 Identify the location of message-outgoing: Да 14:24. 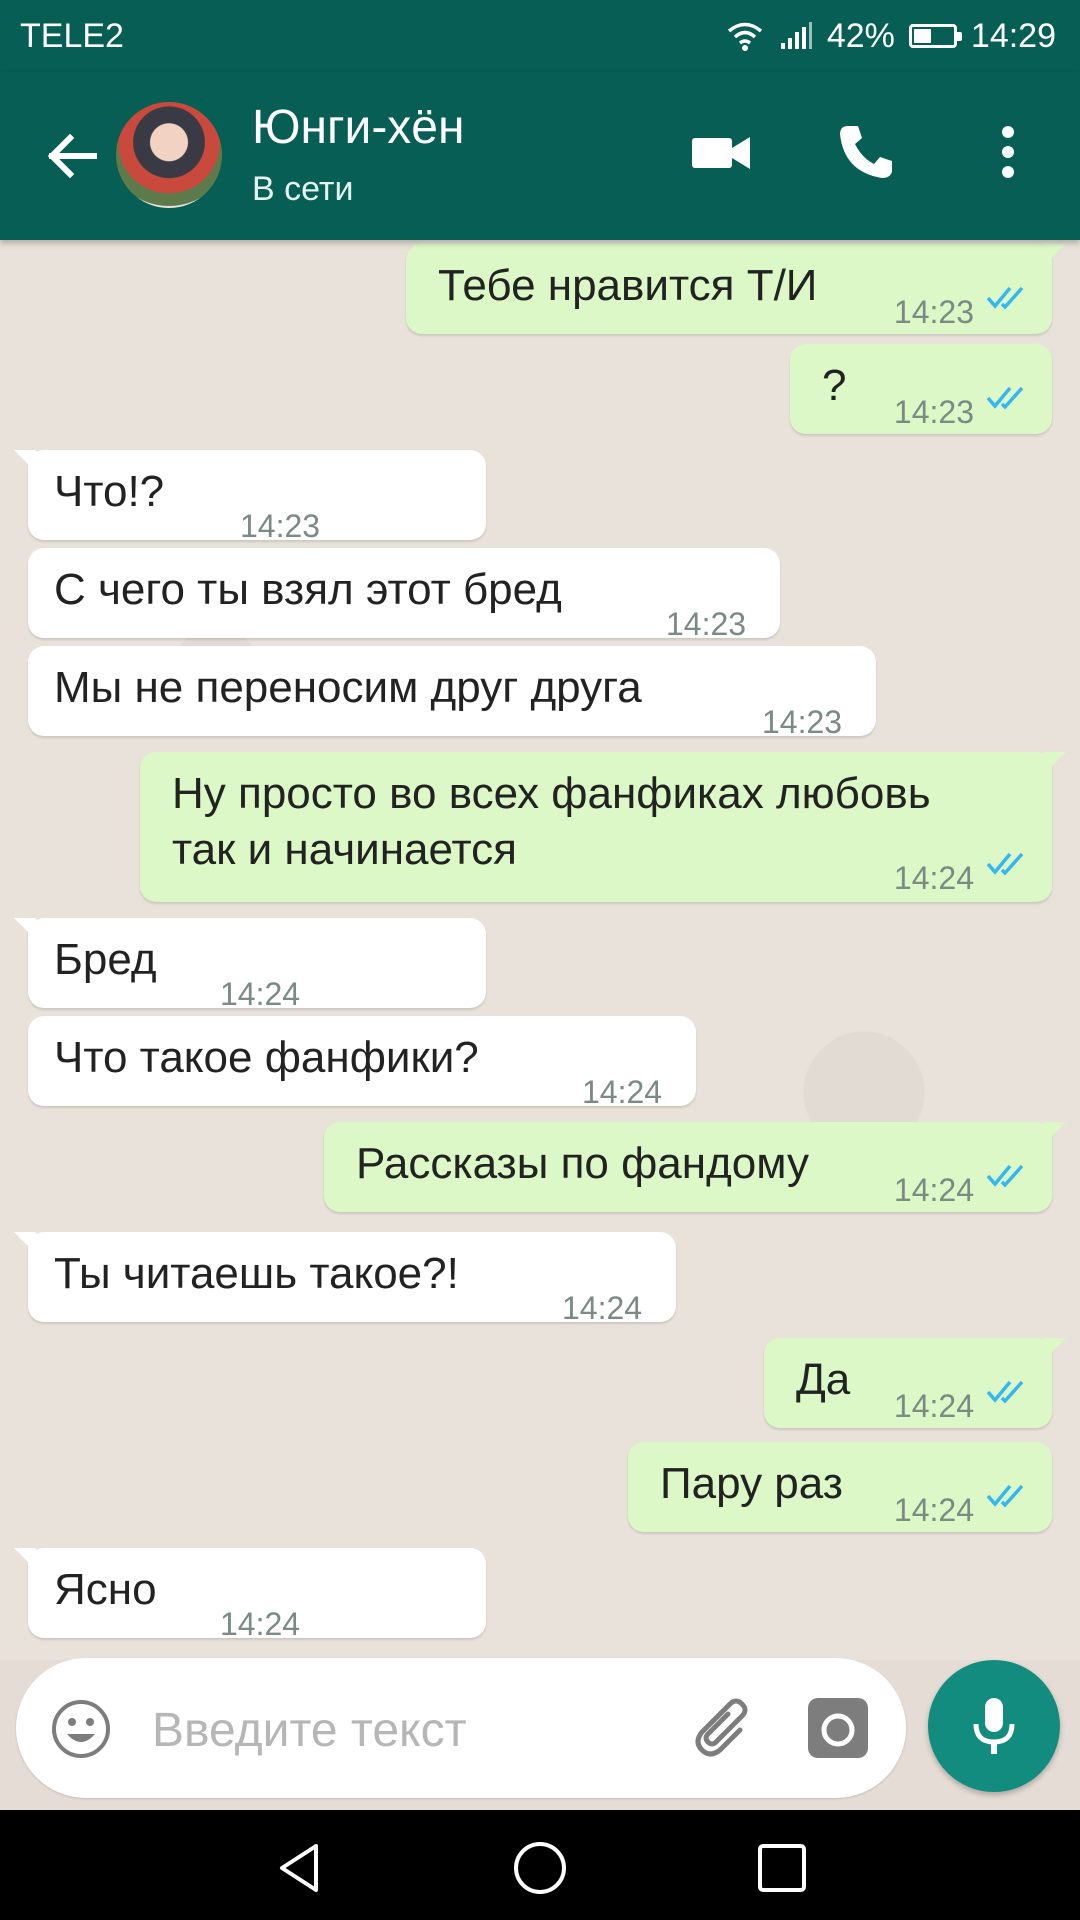
(915, 1383).